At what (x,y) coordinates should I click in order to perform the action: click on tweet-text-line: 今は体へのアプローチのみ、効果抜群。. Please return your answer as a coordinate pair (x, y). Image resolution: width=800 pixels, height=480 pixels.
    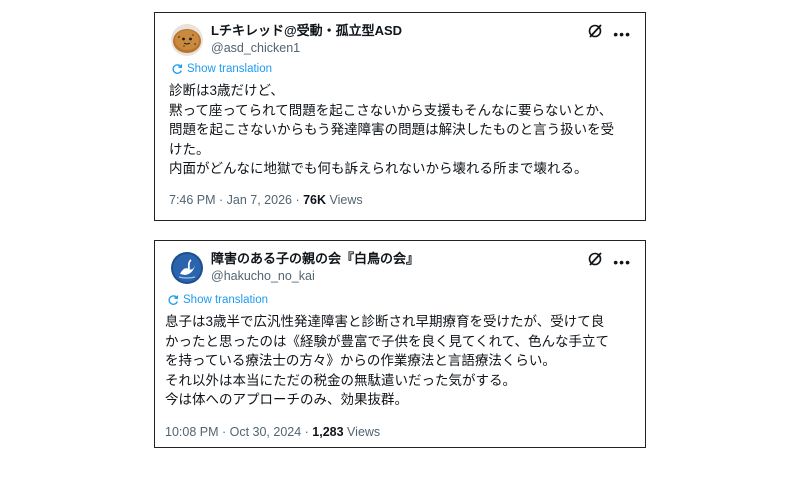
    Looking at the image, I should click on (286, 399).